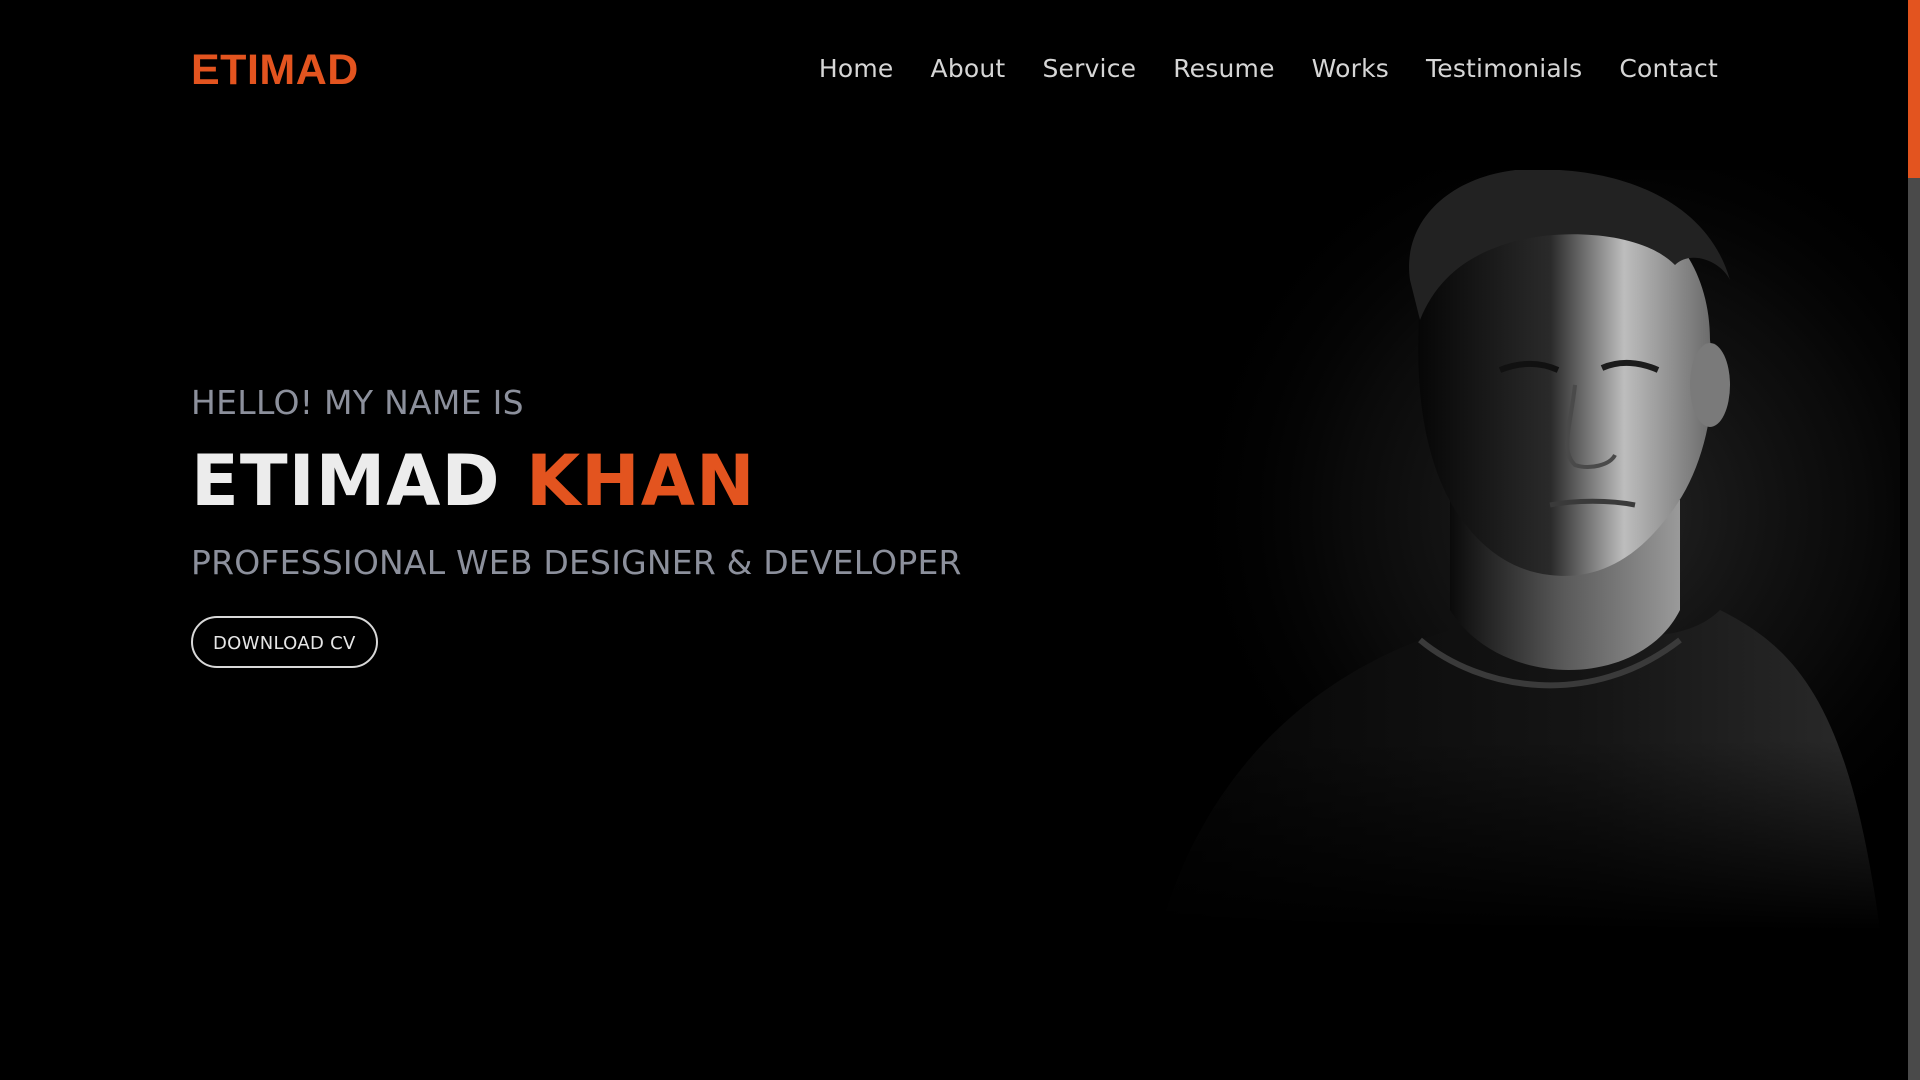 This screenshot has height=1080, width=1920. I want to click on nav-item-works: Works, so click(1350, 69).